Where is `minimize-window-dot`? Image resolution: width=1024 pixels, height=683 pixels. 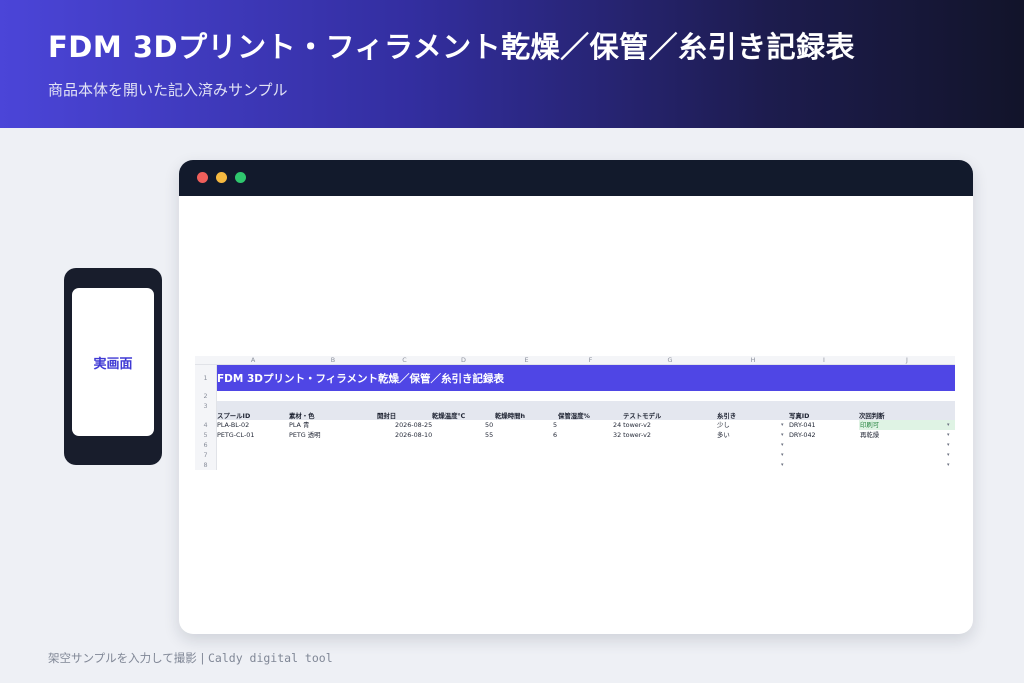 minimize-window-dot is located at coordinates (221, 177).